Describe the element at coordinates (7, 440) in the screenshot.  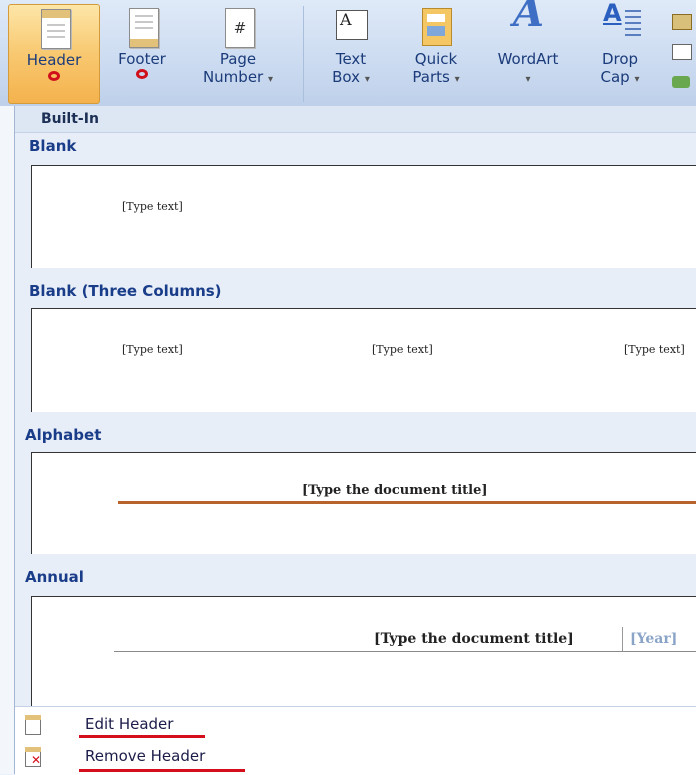
I see `left-margin` at that location.